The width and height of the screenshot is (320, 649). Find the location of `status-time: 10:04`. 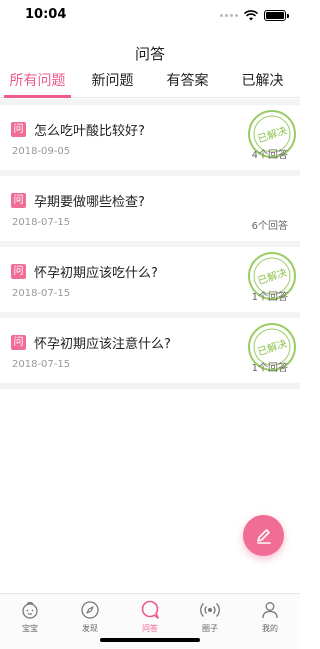

status-time: 10:04 is located at coordinates (46, 14).